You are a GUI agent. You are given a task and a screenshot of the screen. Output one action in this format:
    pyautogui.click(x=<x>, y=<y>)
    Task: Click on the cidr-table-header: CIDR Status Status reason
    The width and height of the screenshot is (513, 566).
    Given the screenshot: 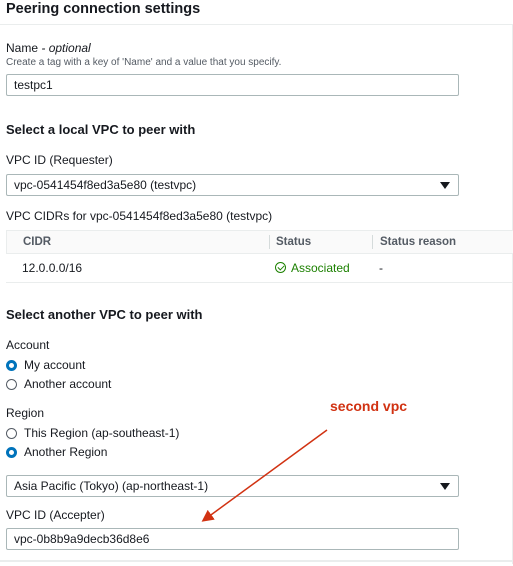 What is the action you would take?
    pyautogui.click(x=259, y=242)
    